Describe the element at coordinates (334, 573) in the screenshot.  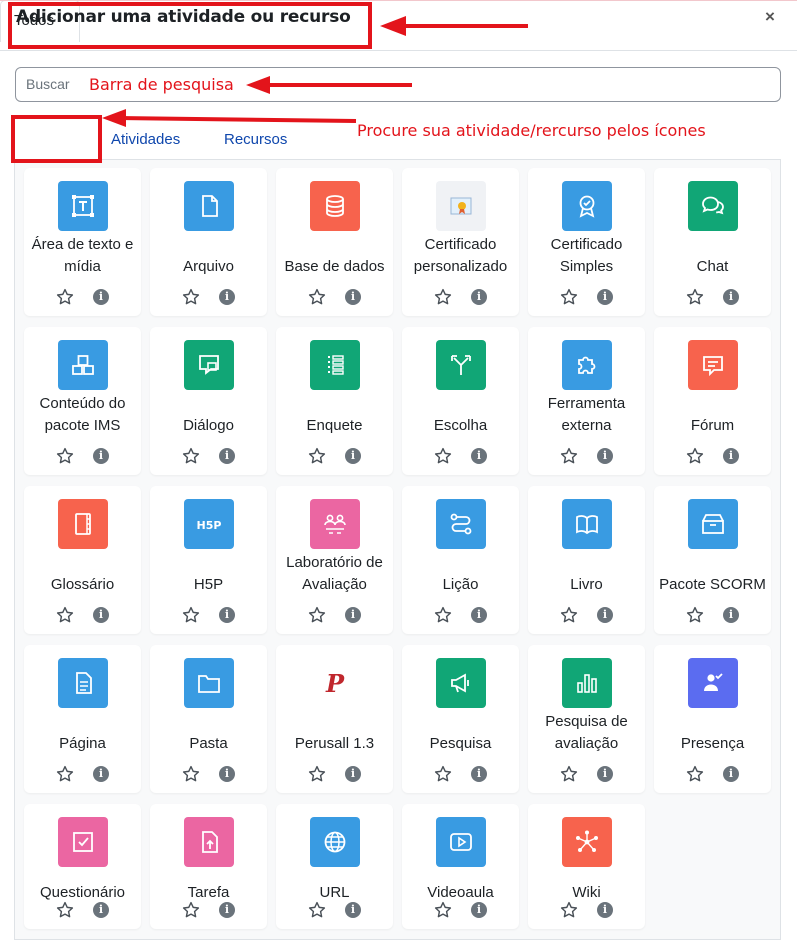
I see `activity-label: Laboratório de Avaliação` at that location.